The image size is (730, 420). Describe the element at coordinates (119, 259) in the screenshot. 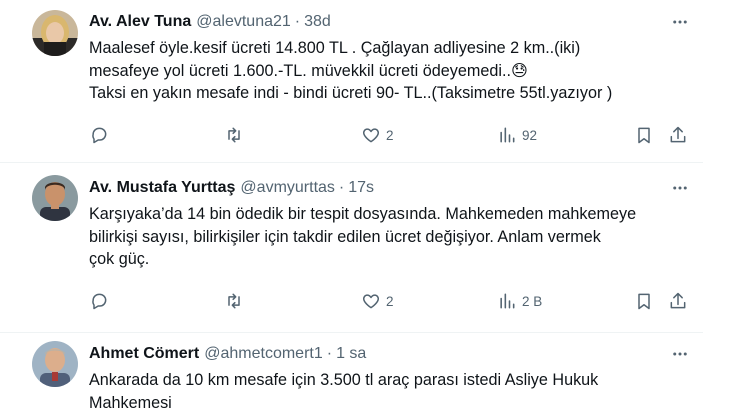

I see `tweet-line: çok güç.` at that location.